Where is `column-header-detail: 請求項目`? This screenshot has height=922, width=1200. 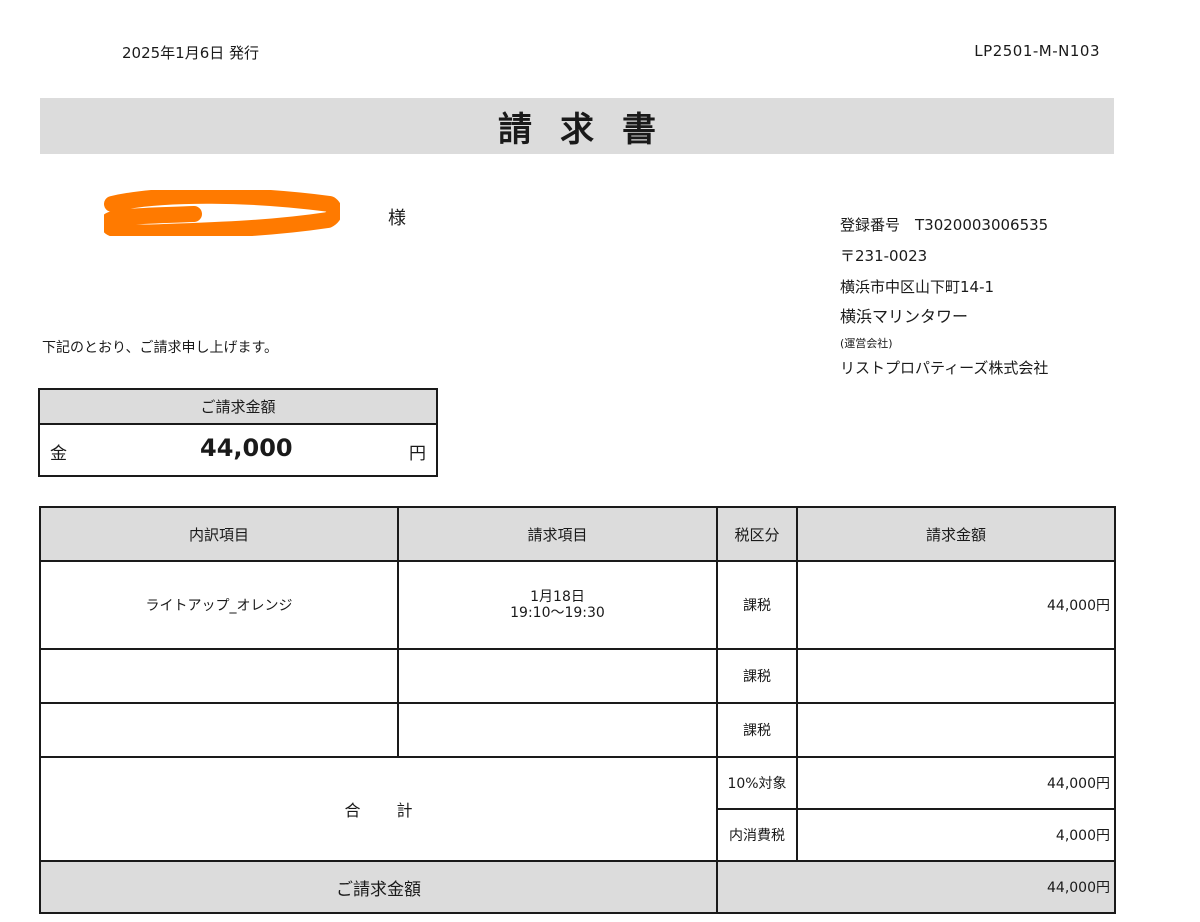
column-header-detail: 請求項目 is located at coordinates (557, 534).